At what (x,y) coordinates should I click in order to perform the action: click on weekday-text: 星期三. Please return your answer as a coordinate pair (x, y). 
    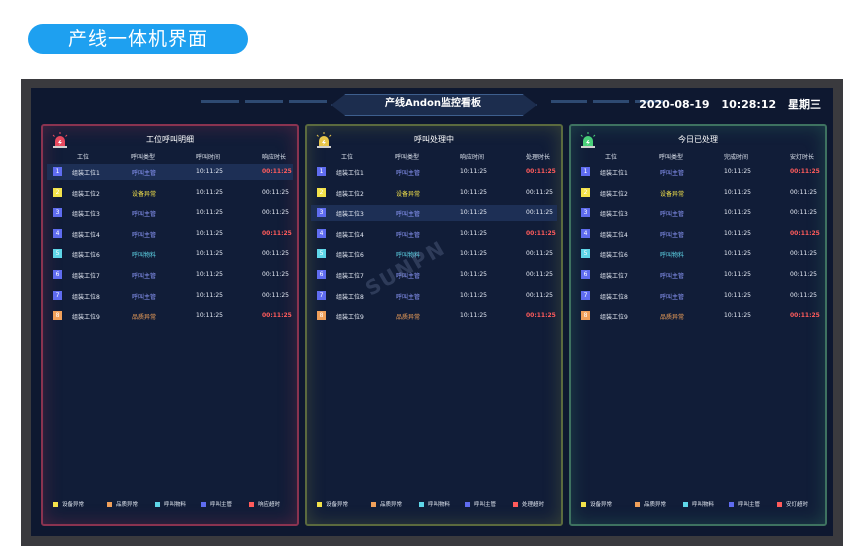
    Looking at the image, I should click on (804, 104).